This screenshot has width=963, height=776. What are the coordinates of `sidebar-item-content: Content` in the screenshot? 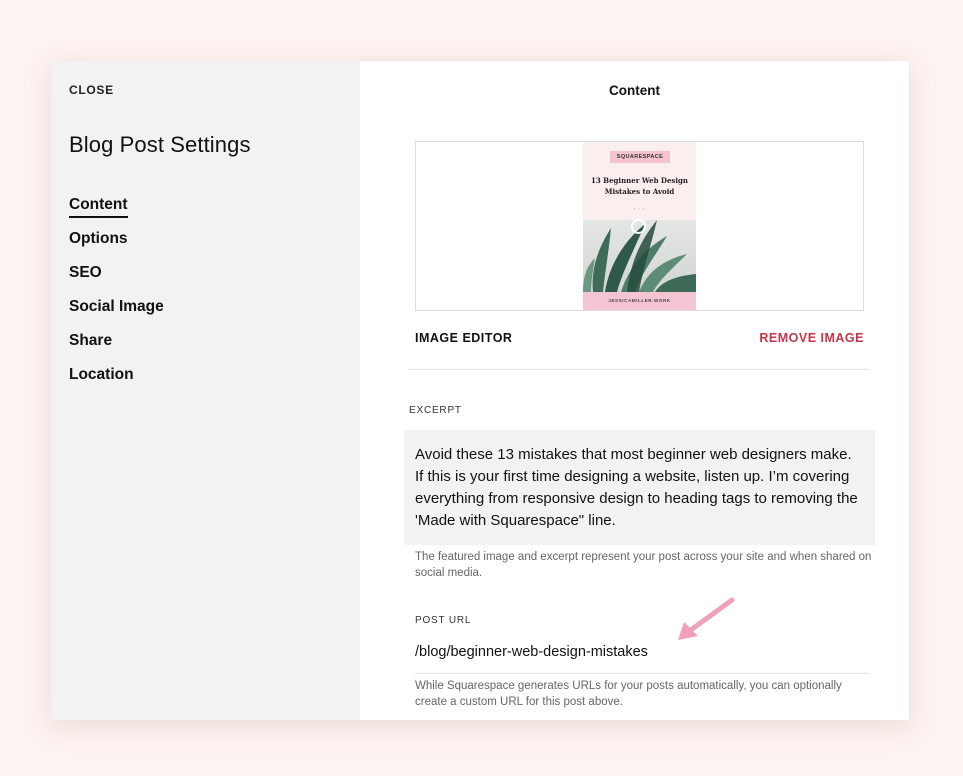 It's located at (116, 212).